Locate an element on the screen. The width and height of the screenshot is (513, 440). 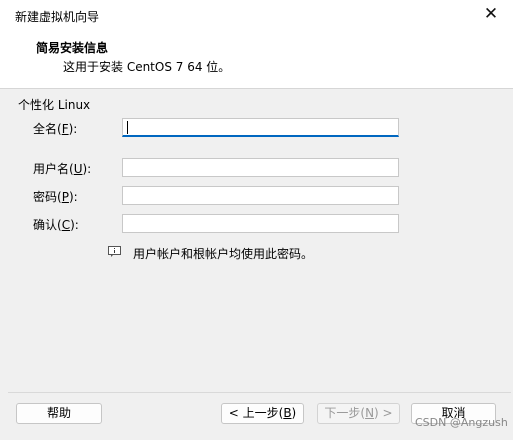
back-button: < 上一步(B) is located at coordinates (262, 413).